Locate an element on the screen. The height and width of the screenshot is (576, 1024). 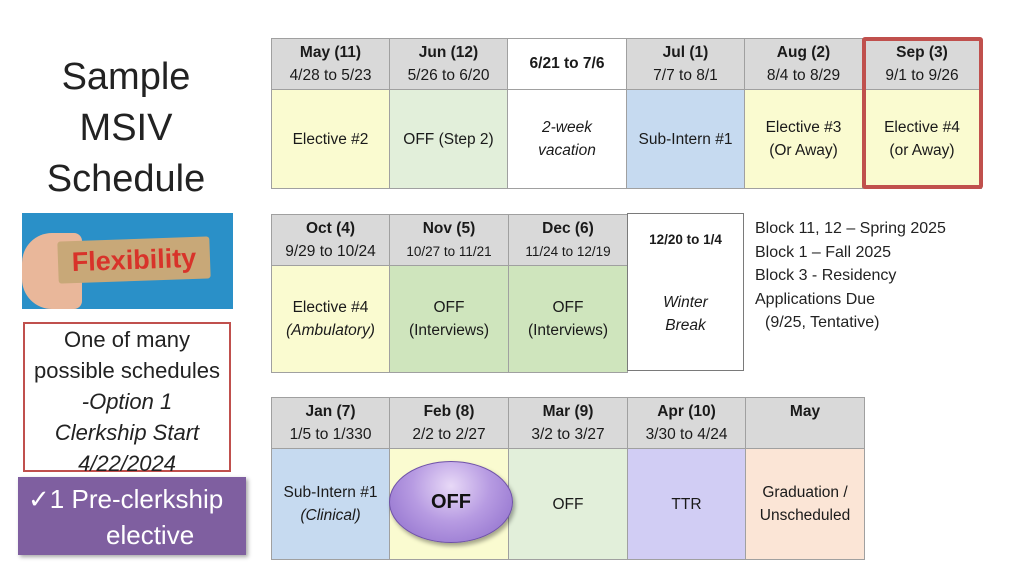
activity-cell-may: Elective #2 is located at coordinates (330, 139).